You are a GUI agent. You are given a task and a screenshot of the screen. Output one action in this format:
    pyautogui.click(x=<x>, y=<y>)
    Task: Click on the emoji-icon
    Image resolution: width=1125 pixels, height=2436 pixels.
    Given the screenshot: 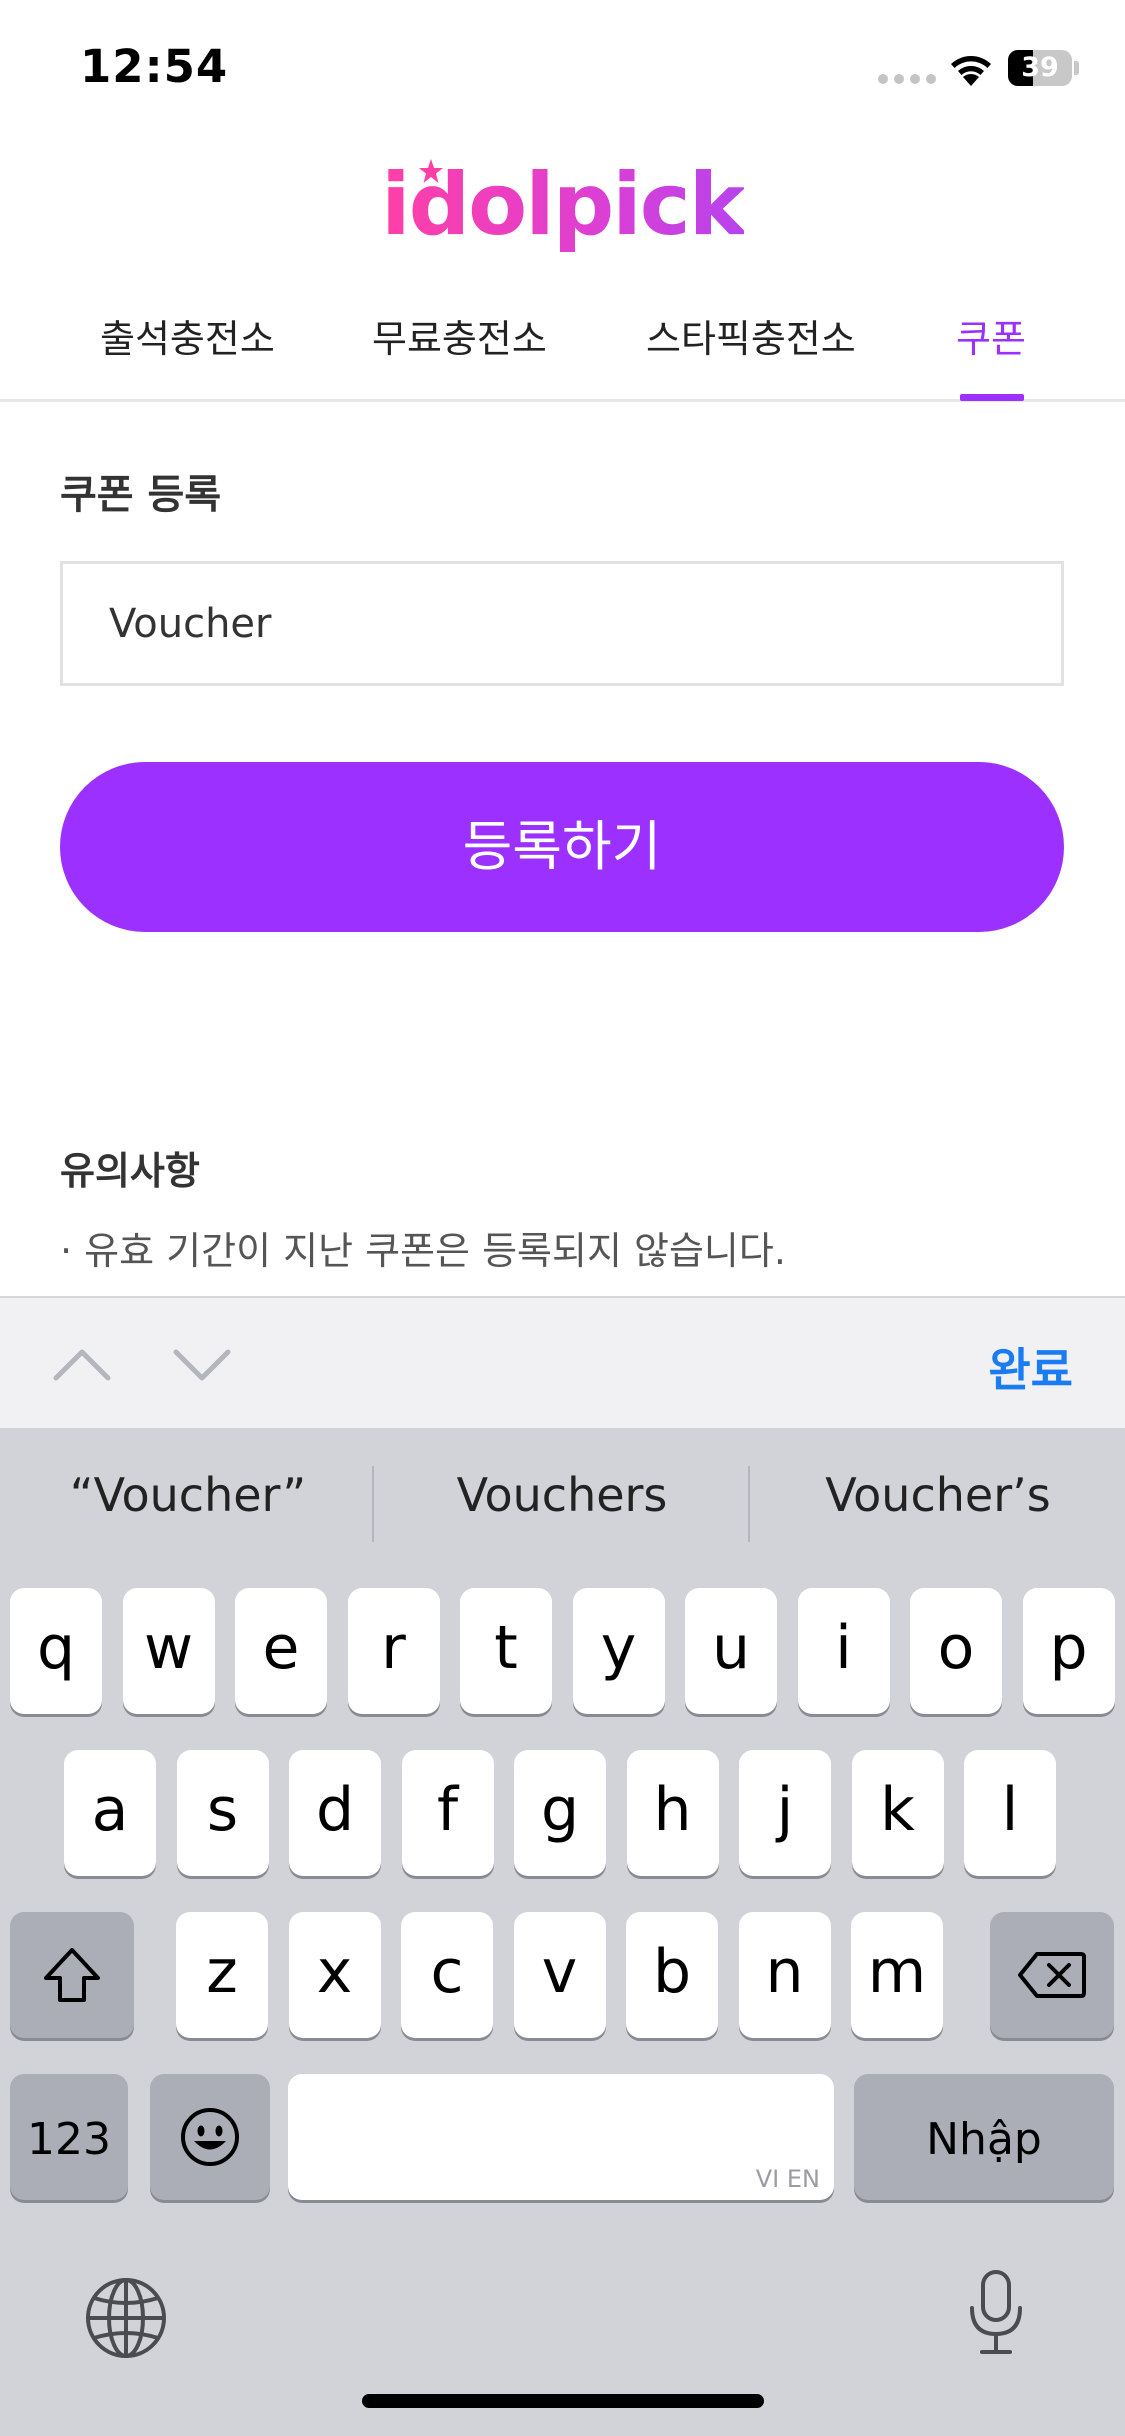 What is the action you would take?
    pyautogui.click(x=210, y=2137)
    